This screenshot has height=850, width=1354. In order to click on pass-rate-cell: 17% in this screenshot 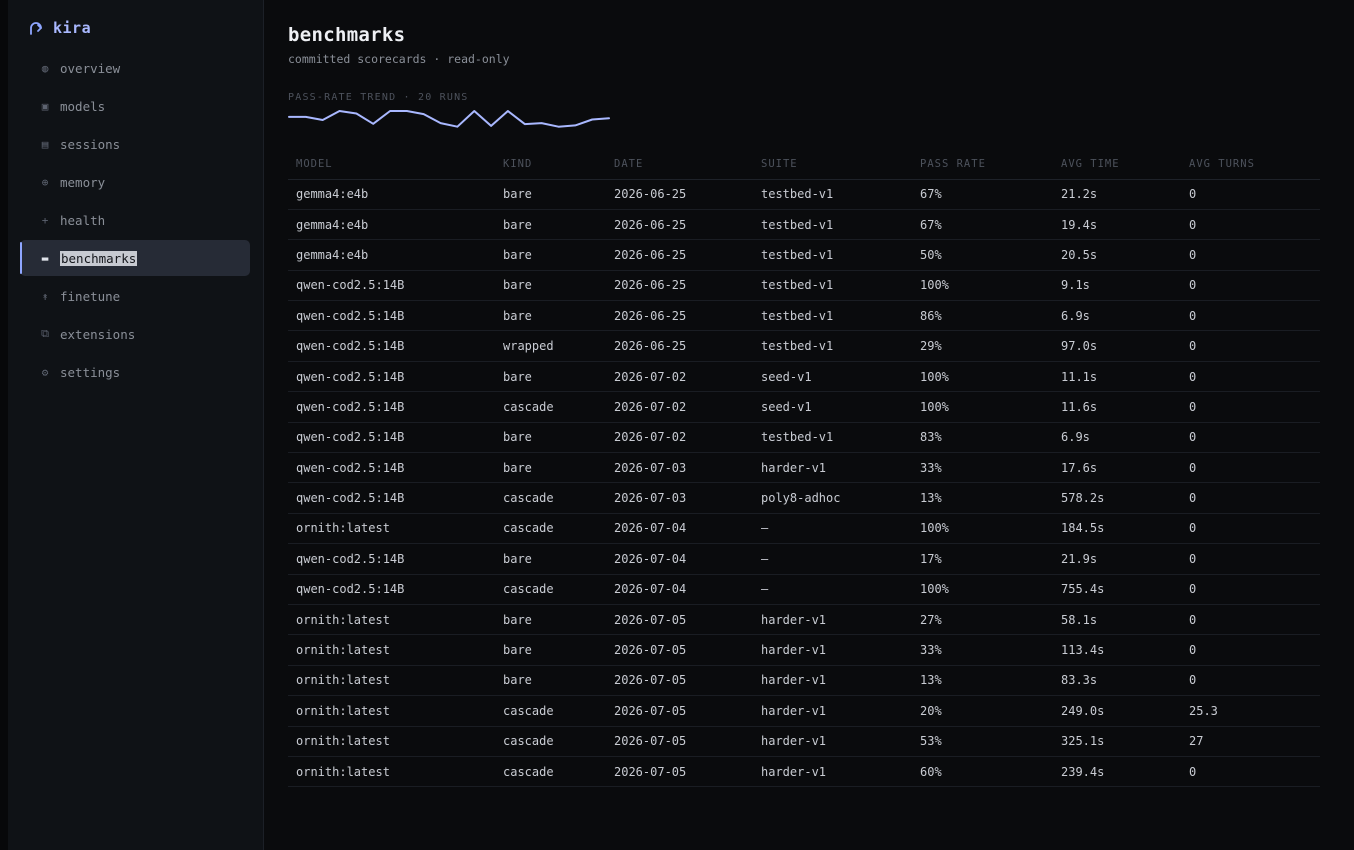, I will do `click(982, 559)`.